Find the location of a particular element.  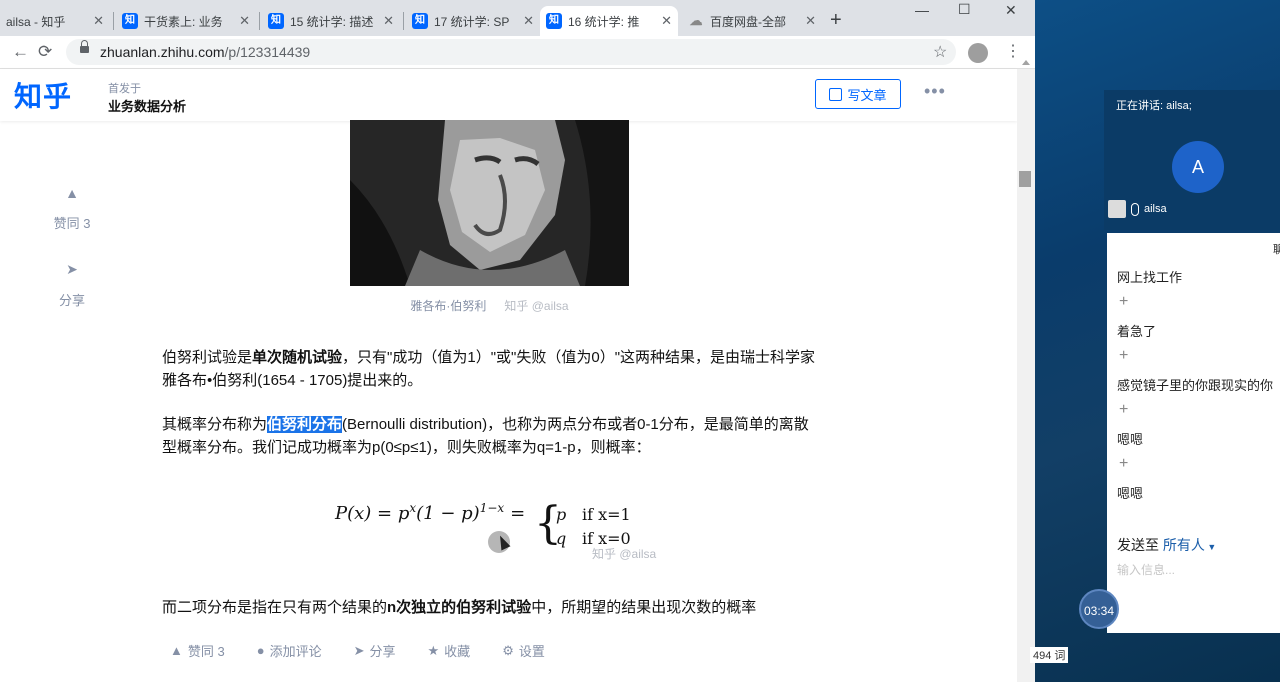

gear-icon: ⚙ is located at coordinates (508, 650).